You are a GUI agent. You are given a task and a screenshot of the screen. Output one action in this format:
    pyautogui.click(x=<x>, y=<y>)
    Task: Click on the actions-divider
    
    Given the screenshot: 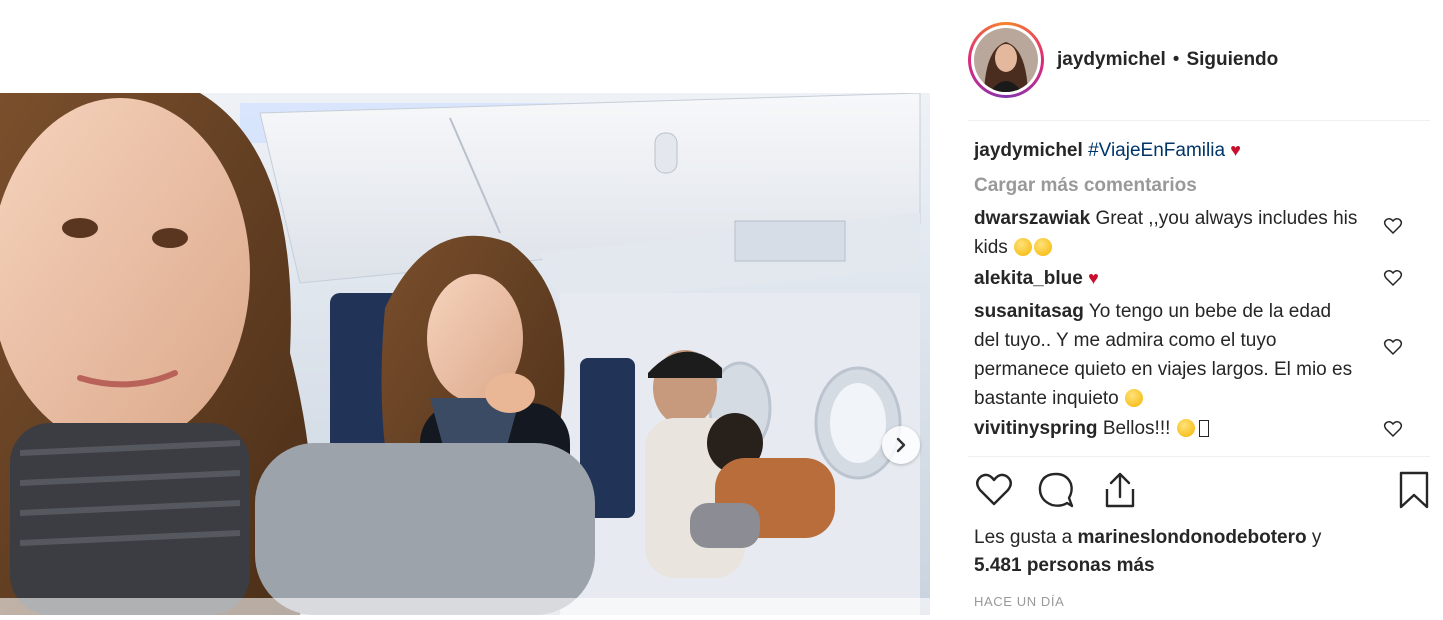 What is the action you would take?
    pyautogui.click(x=1199, y=456)
    